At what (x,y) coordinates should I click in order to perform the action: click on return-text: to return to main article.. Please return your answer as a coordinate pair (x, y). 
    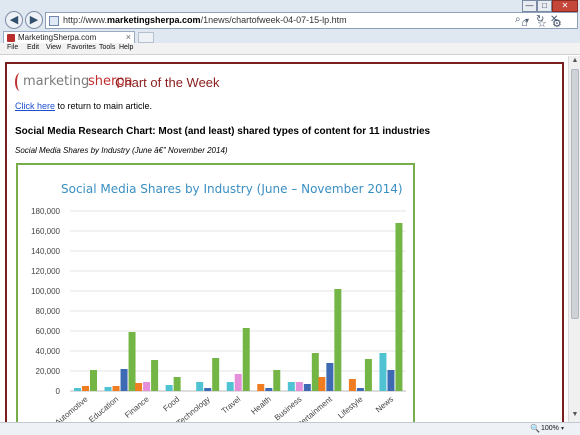
    Looking at the image, I should click on (104, 106).